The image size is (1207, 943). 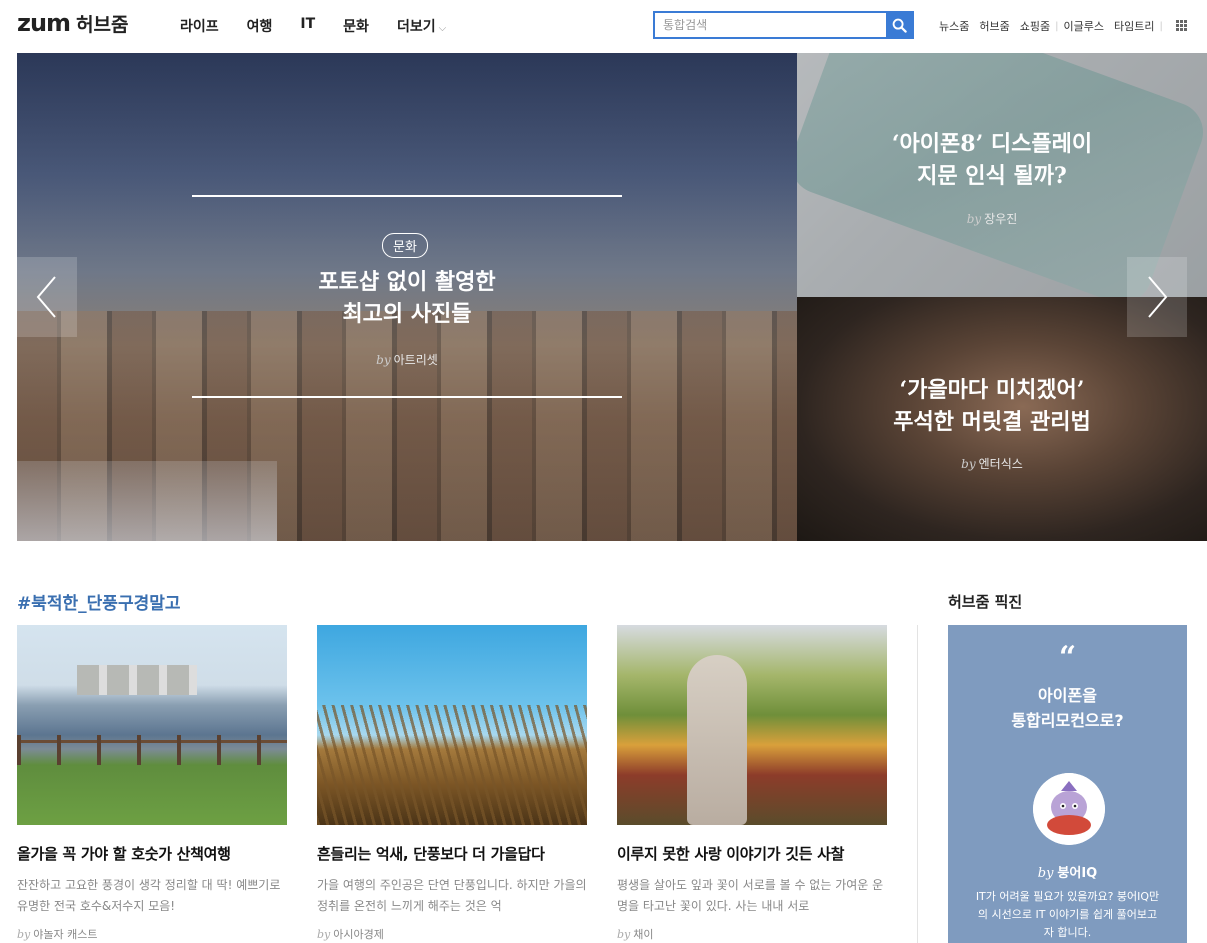 What do you see at coordinates (407, 314) in the screenshot?
I see `hero-main-title-line2: 최고의 사진들` at bounding box center [407, 314].